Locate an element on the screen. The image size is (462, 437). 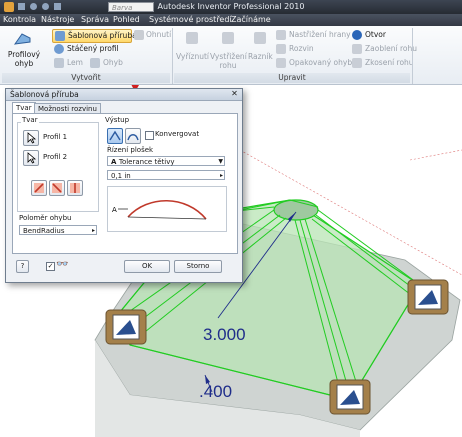
tab-sprava: Správa is located at coordinates (95, 20).